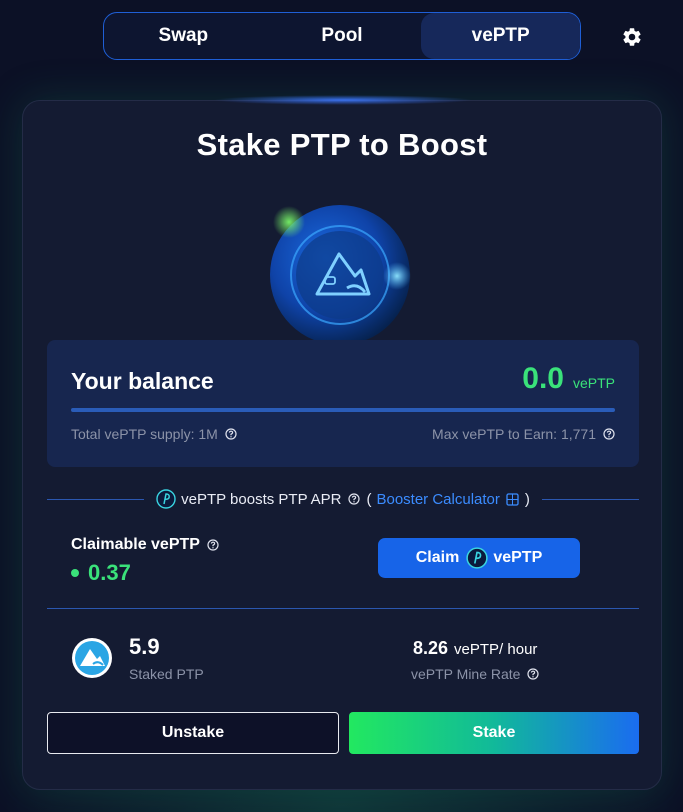 This screenshot has width=683, height=812. Describe the element at coordinates (568, 379) in the screenshot. I see `balance-value-group: 0.0 vePTP` at that location.